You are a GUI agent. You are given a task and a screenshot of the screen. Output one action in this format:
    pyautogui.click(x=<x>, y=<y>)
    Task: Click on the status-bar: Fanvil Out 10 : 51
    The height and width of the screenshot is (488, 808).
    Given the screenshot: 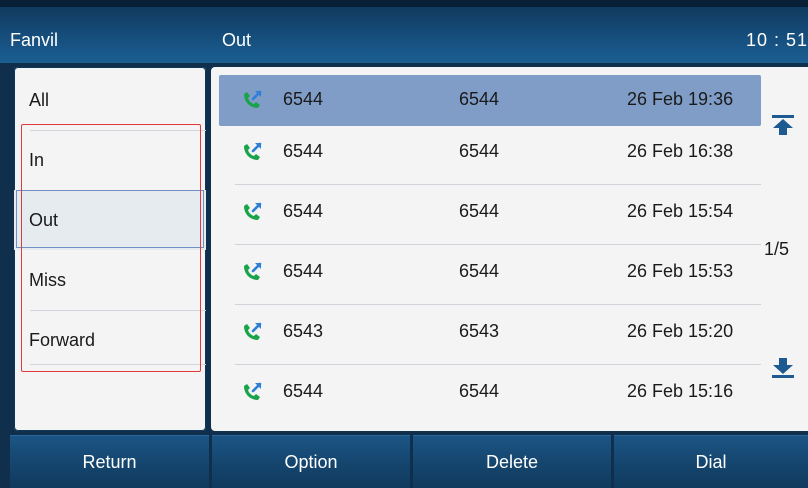 What is the action you would take?
    pyautogui.click(x=404, y=31)
    